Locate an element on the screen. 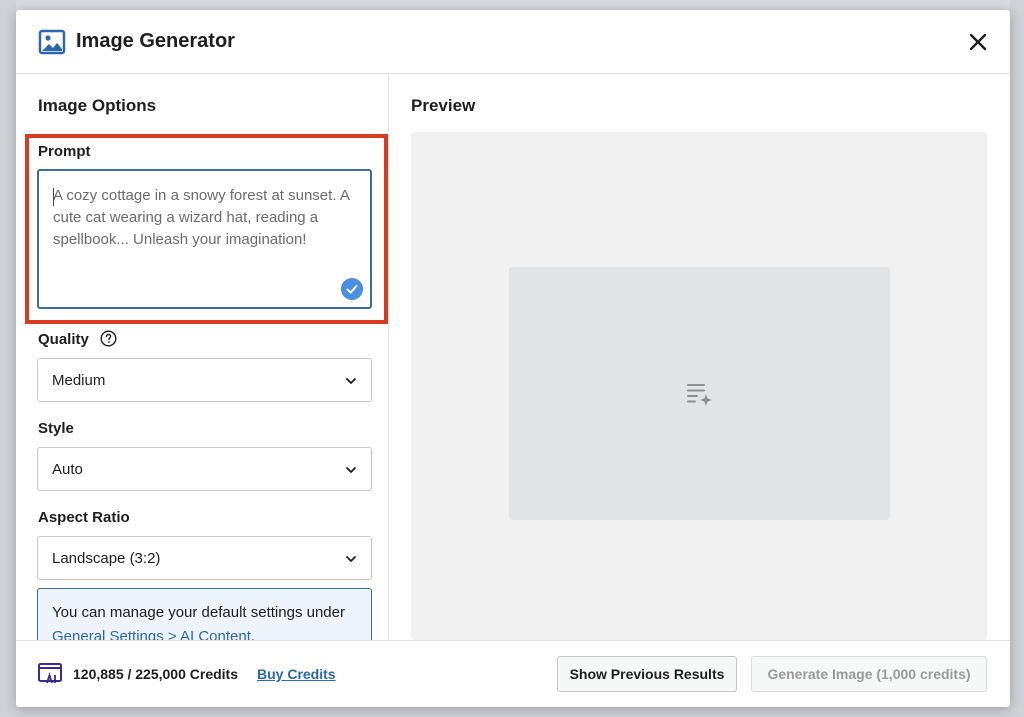 The image size is (1024, 717). aspect-ratio-value: Landscape (3:2) is located at coordinates (106, 558).